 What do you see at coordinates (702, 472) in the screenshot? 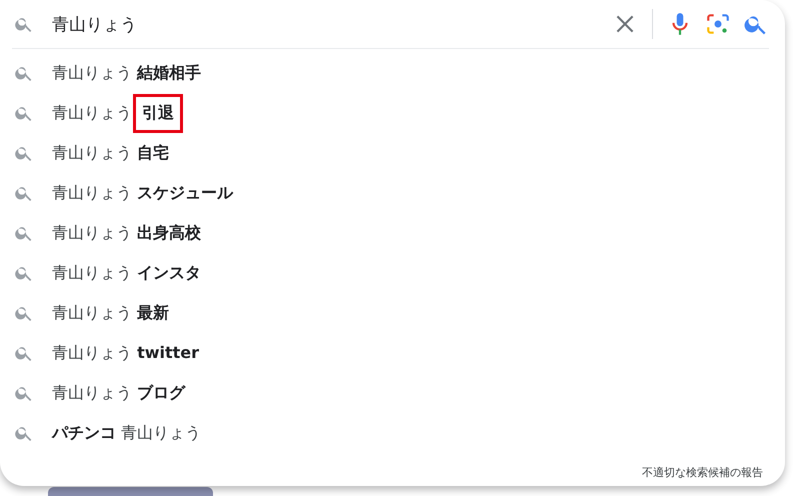
I see `report-link: 不適切な検索候補の報告` at bounding box center [702, 472].